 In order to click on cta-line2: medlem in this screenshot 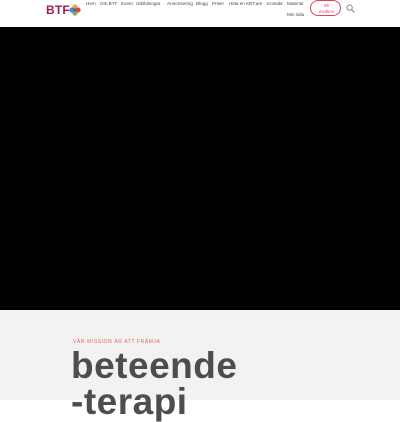, I will do `click(326, 11)`.